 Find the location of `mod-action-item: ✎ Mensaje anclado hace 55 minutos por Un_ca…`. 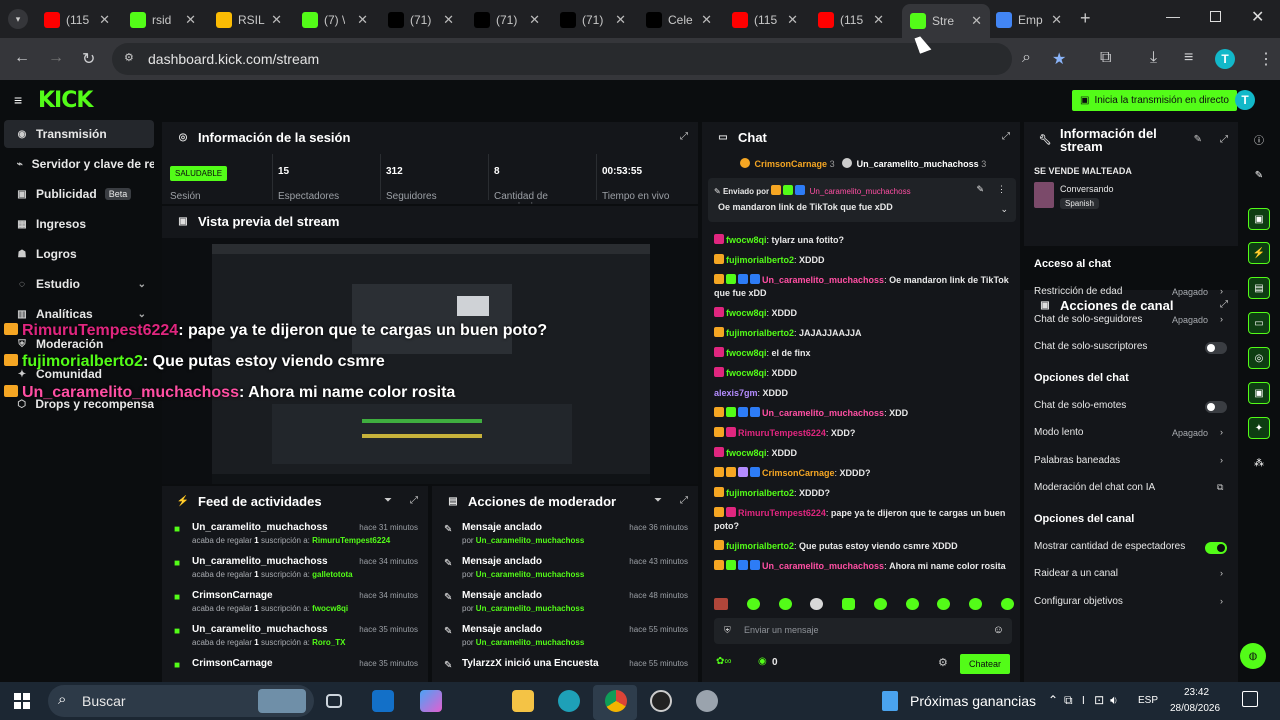

mod-action-item: ✎ Mensaje anclado hace 55 minutos por Un_ca… is located at coordinates (565, 635).